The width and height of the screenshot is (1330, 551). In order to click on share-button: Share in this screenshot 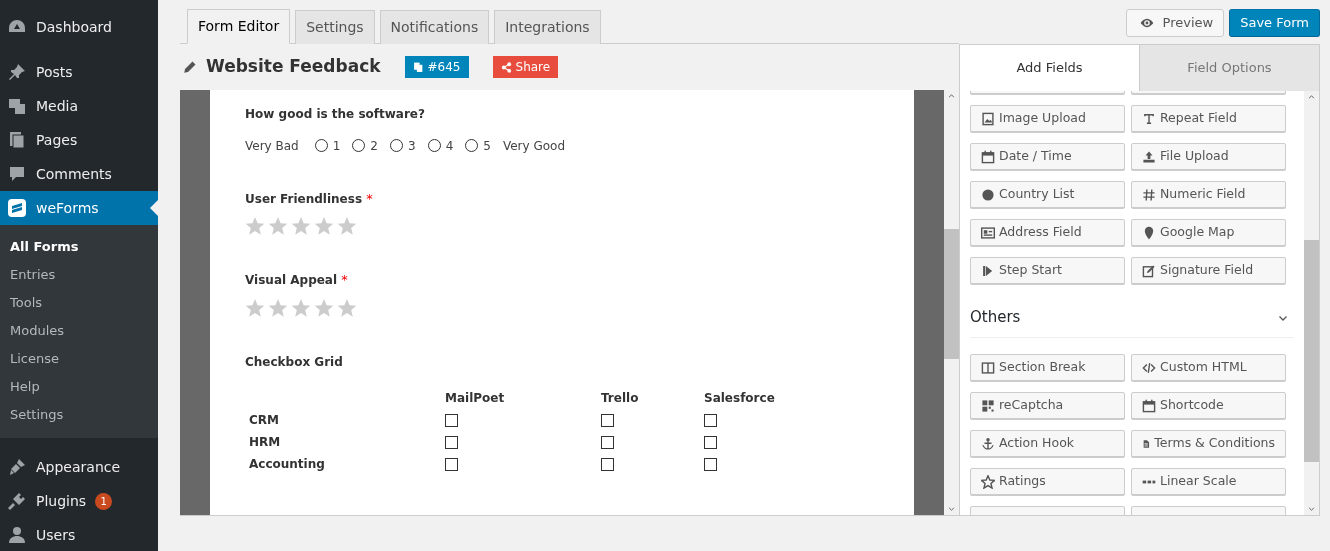, I will do `click(525, 67)`.